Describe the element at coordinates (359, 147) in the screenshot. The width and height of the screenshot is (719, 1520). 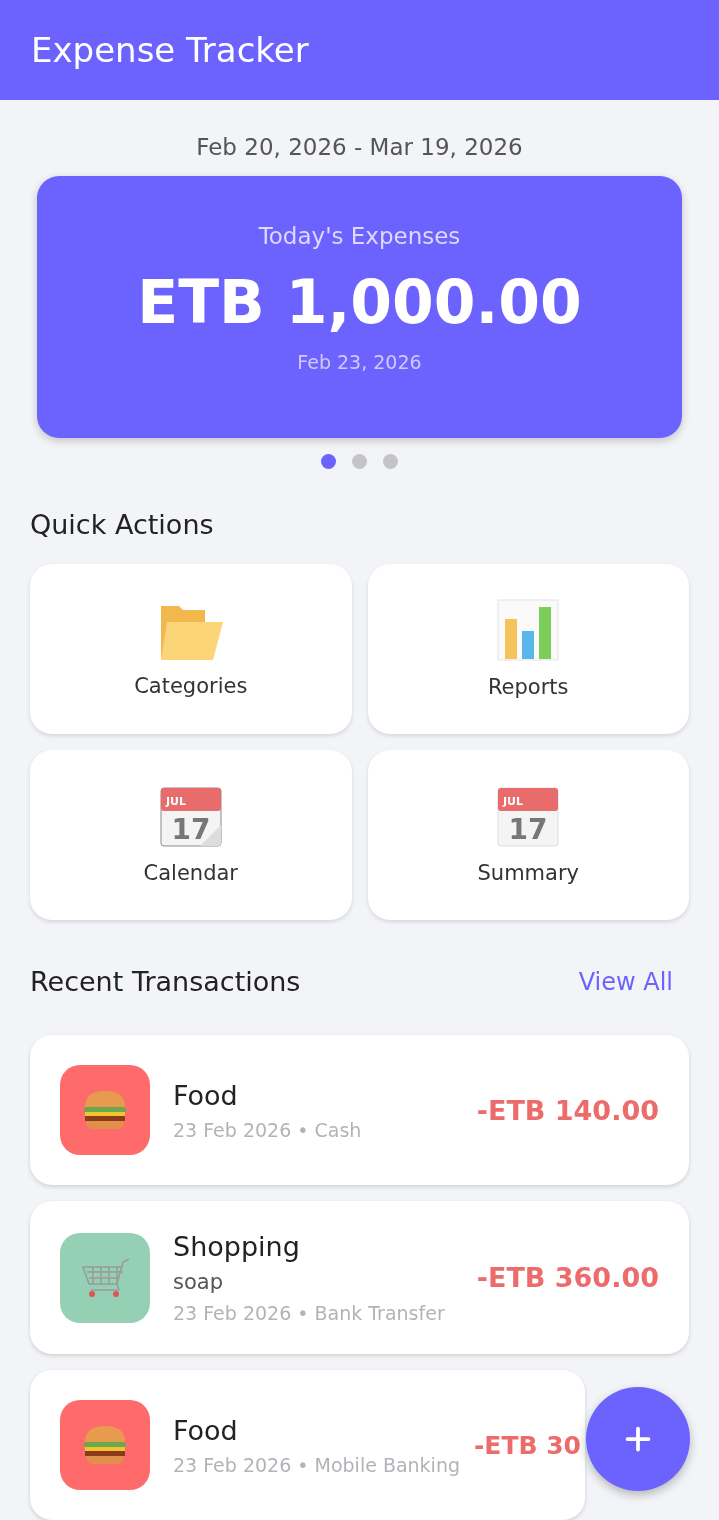
I see `date-range: Feb 20, 2026 - Mar 19, 2026` at that location.